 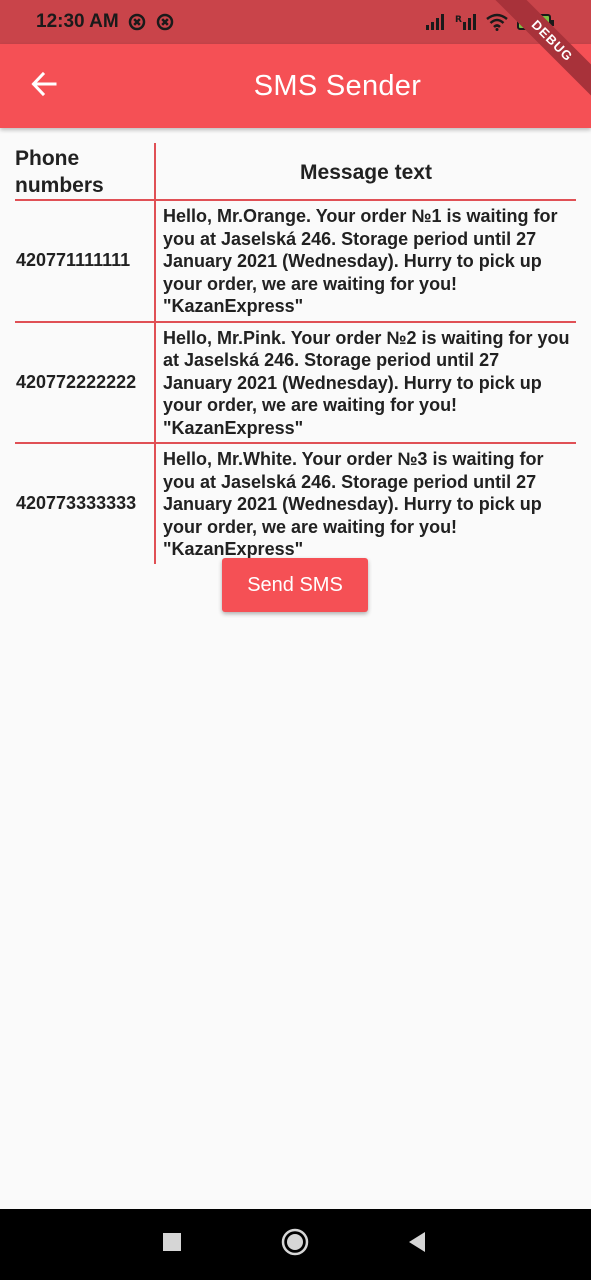 I want to click on signal-icon, so click(x=436, y=22).